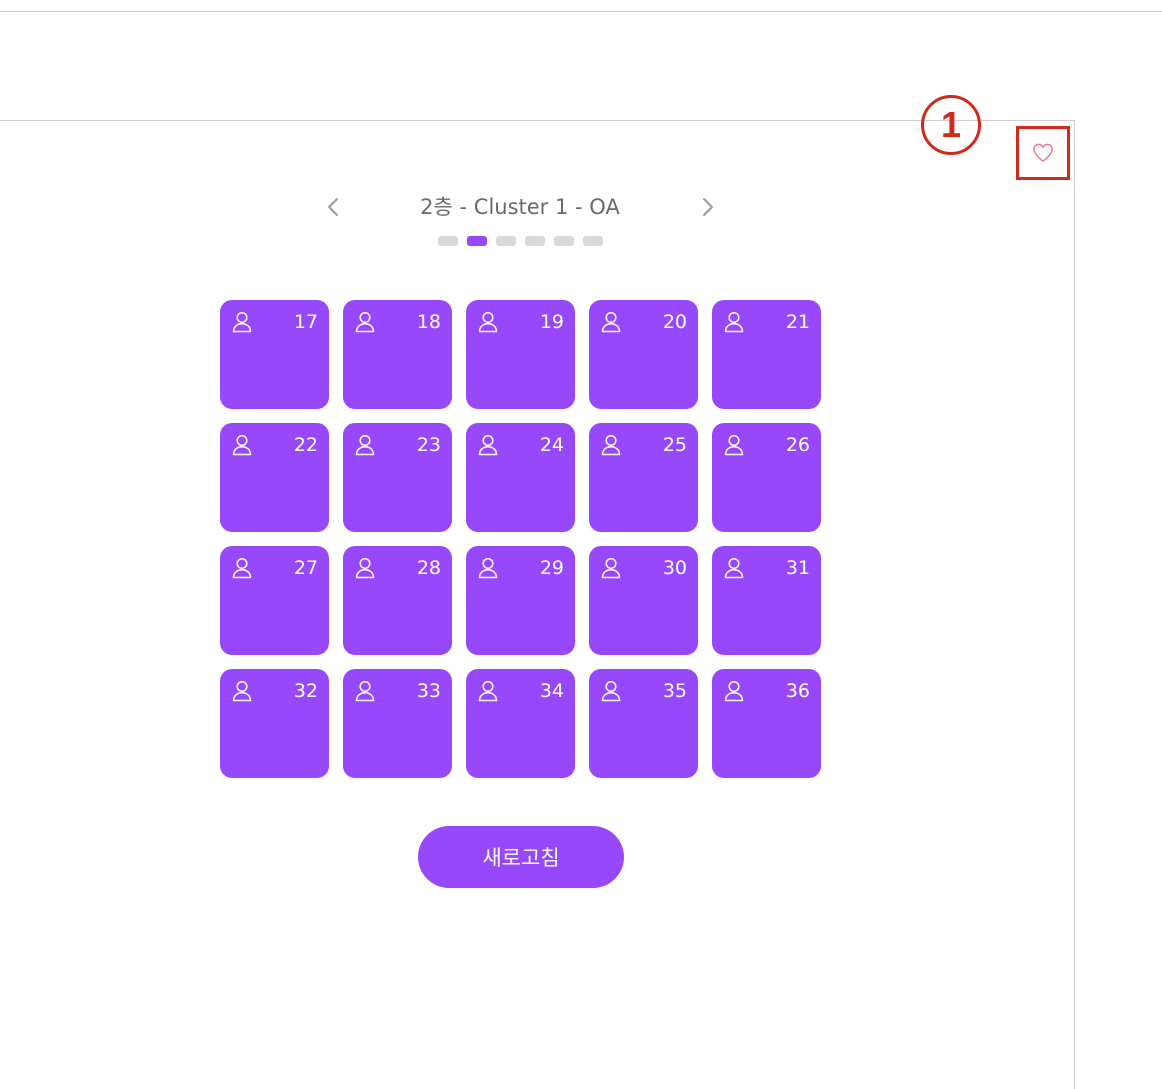 This screenshot has height=1089, width=1162. What do you see at coordinates (397, 354) in the screenshot?
I see `seat-tile: 18` at bounding box center [397, 354].